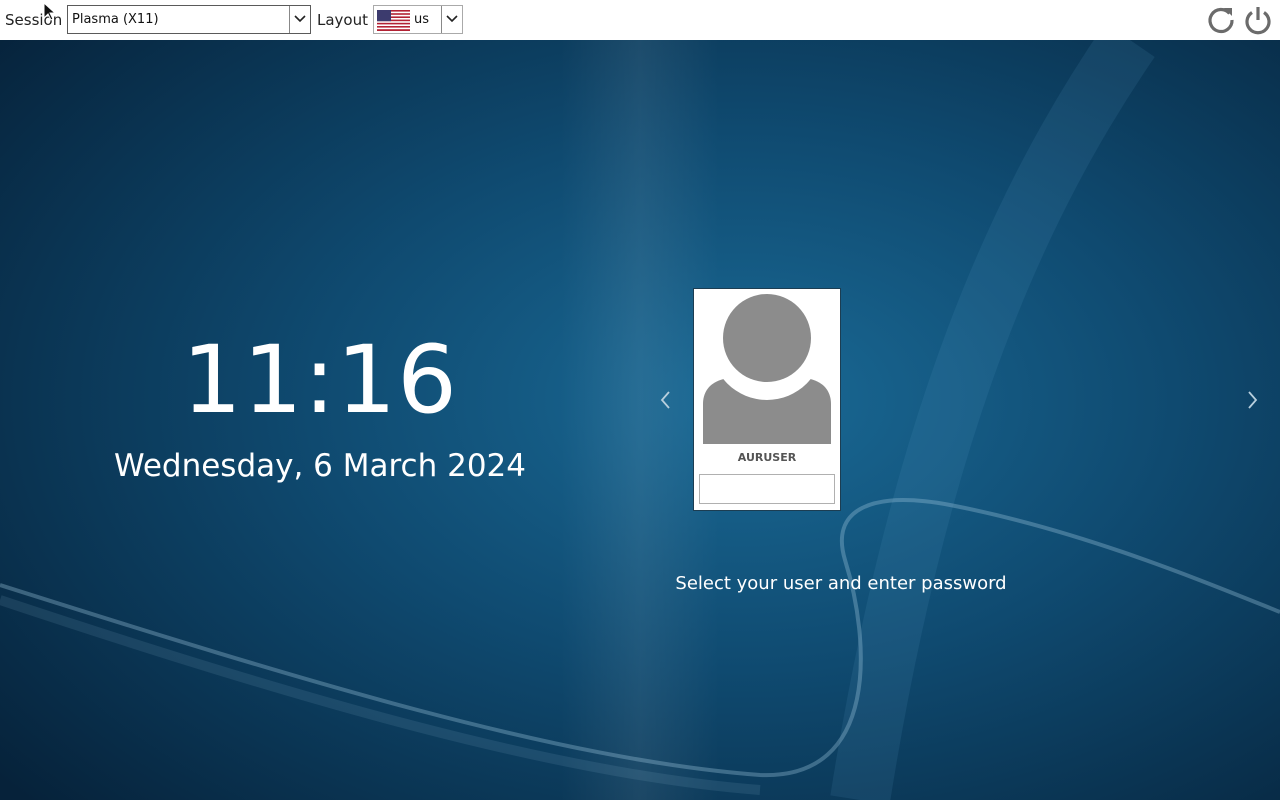 Image resolution: width=1280 pixels, height=800 pixels. Describe the element at coordinates (50, 11) in the screenshot. I see `mouse-cursor-icon` at that location.